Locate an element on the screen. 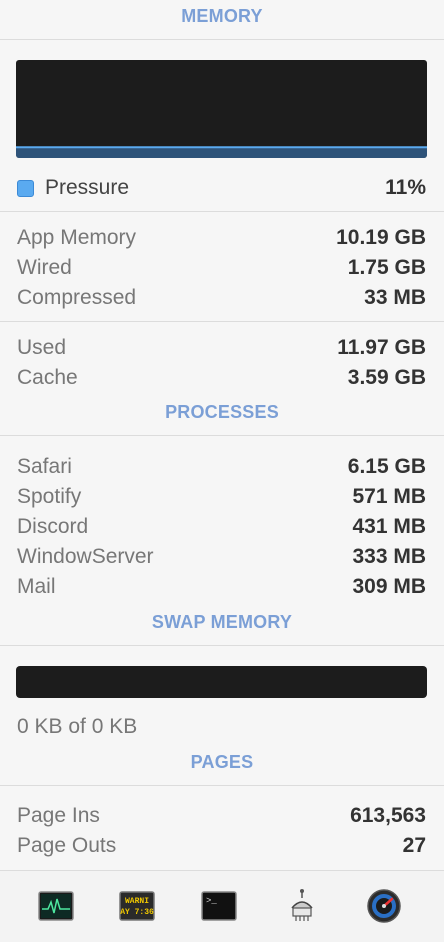 The image size is (444, 942). process-name: Discord is located at coordinates (53, 526).